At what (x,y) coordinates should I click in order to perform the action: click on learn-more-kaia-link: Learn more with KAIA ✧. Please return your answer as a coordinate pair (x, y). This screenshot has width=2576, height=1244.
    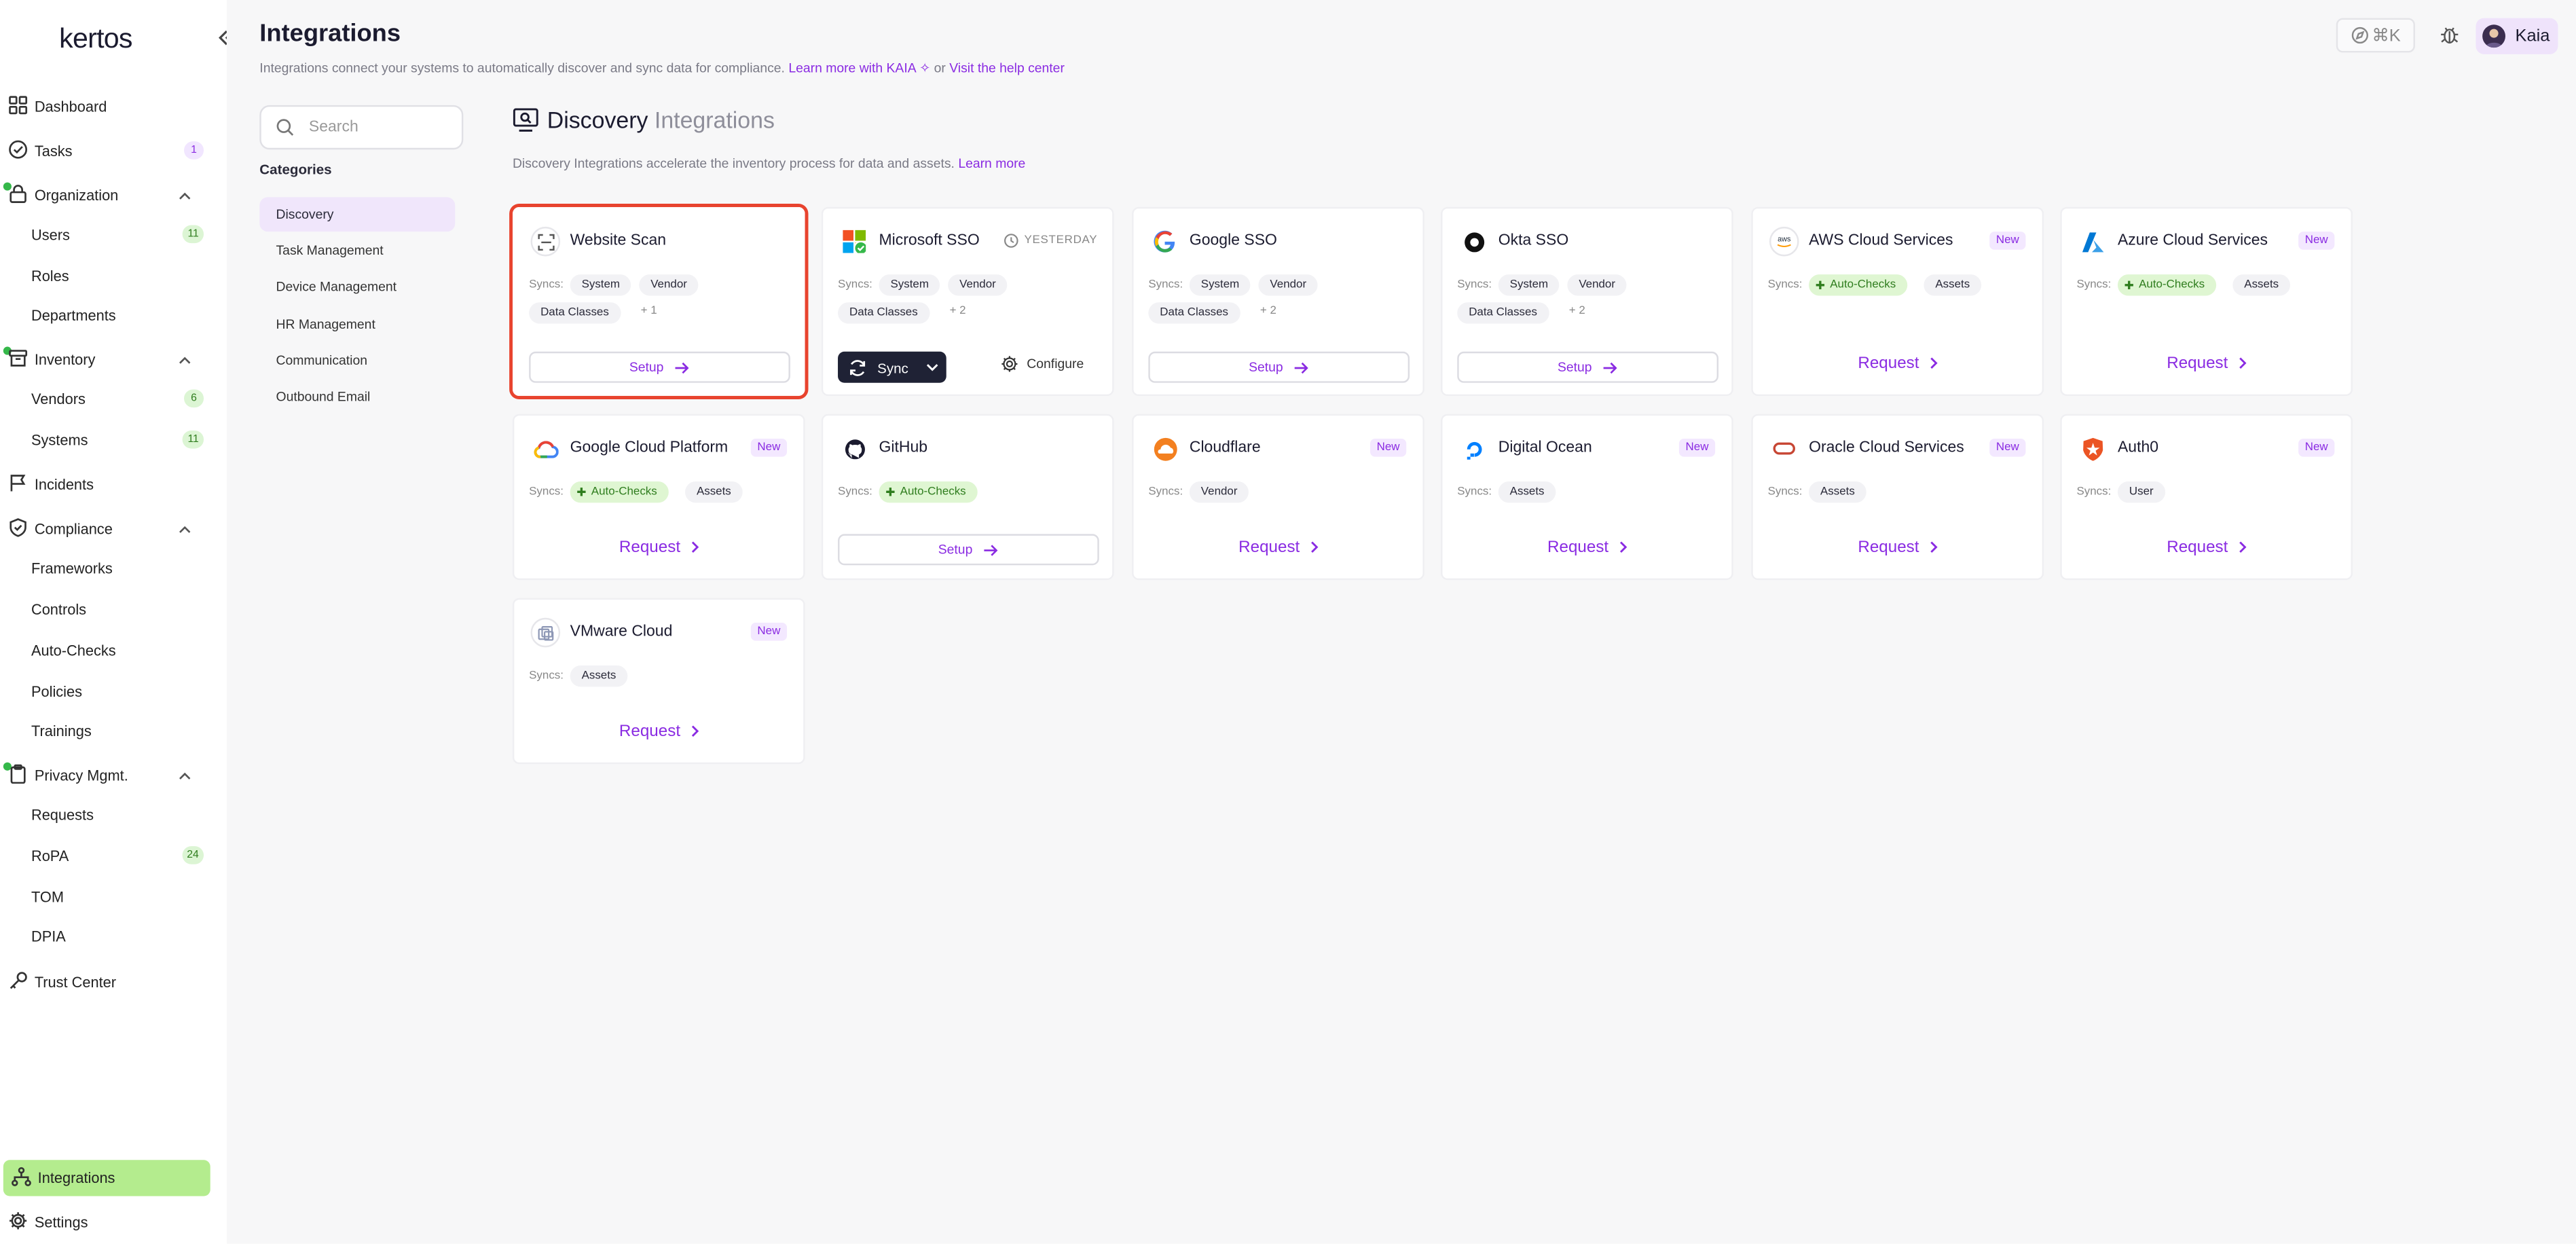
    Looking at the image, I should click on (859, 68).